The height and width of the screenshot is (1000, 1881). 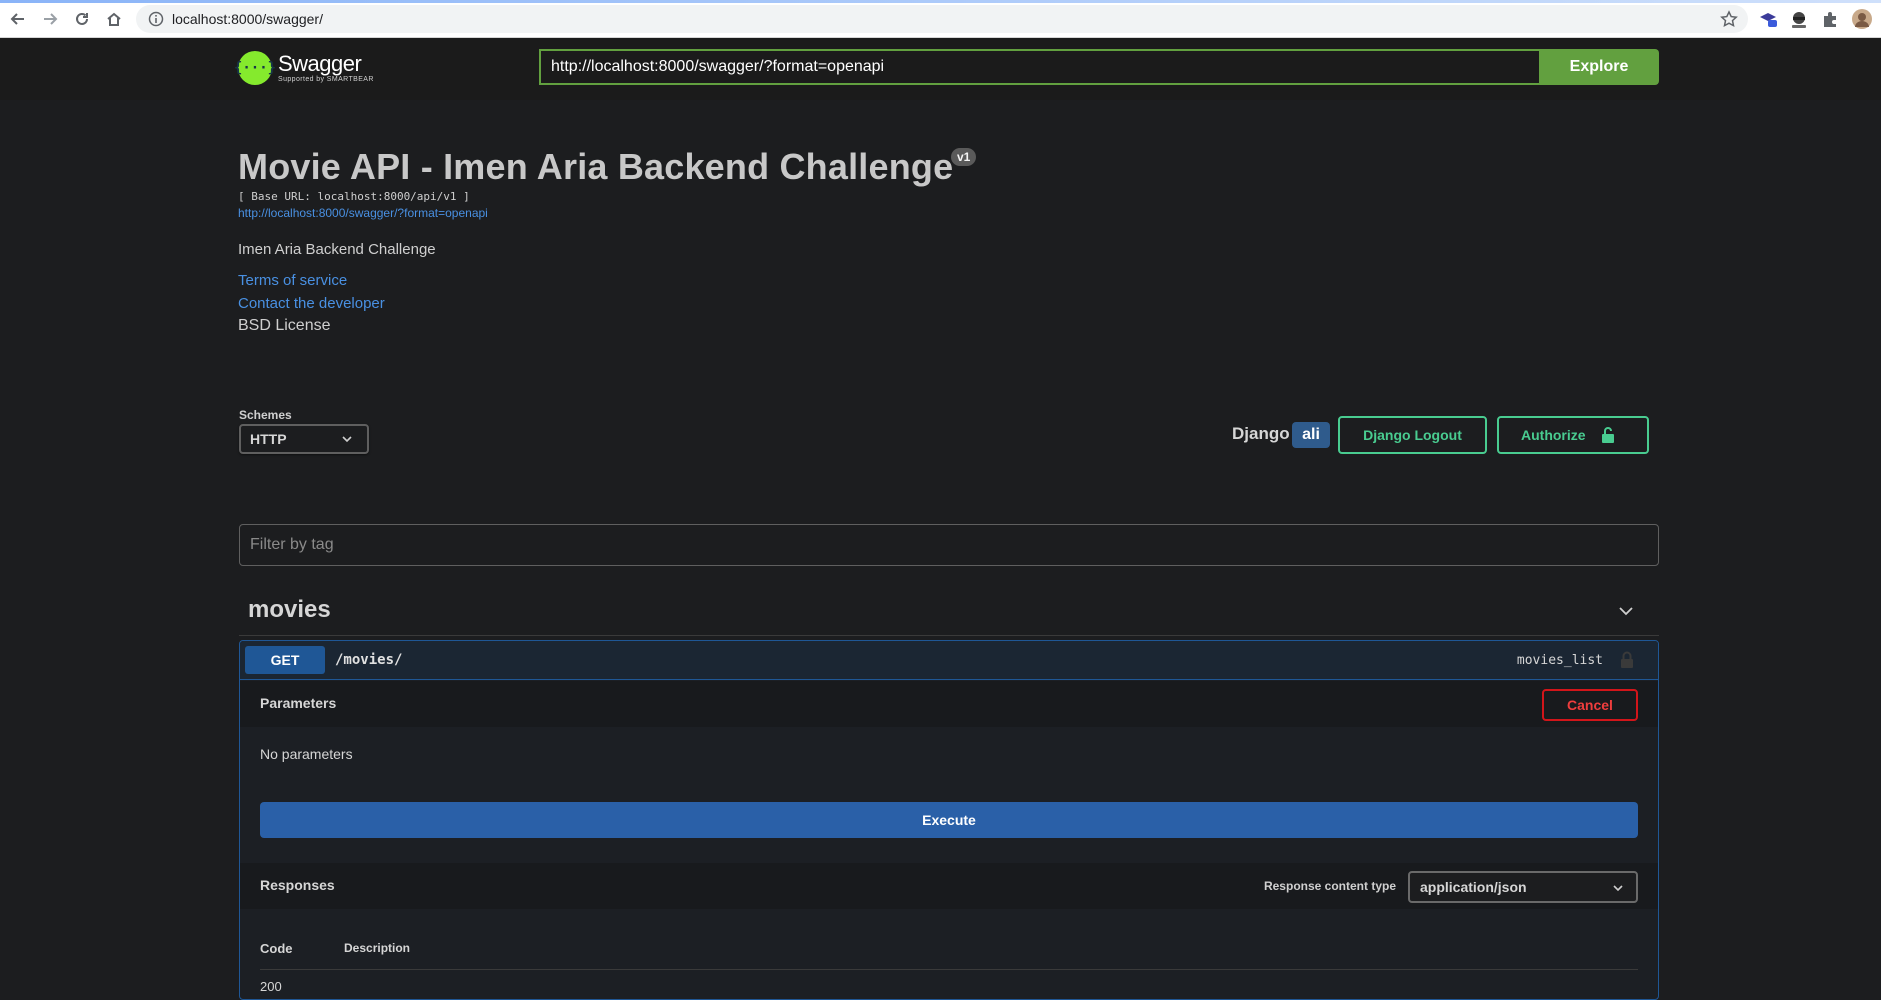 I want to click on extension-graduation-icon, so click(x=1768, y=19).